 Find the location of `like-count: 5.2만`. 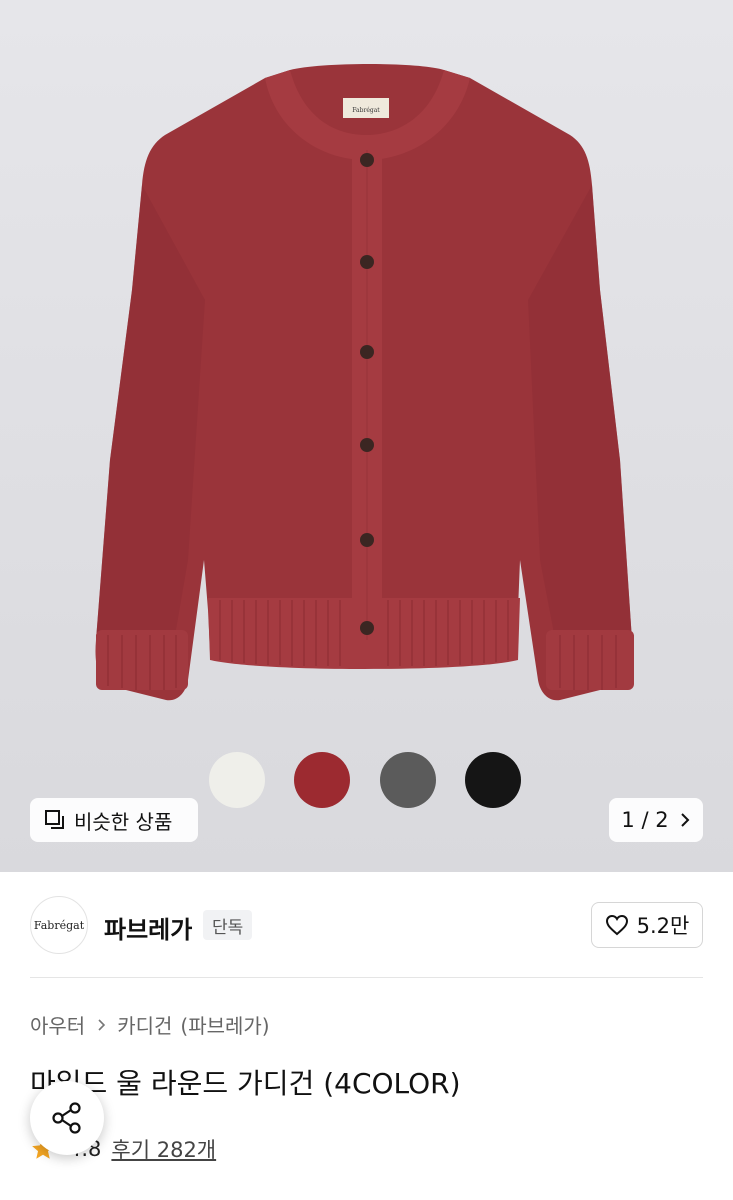

like-count: 5.2만 is located at coordinates (663, 926).